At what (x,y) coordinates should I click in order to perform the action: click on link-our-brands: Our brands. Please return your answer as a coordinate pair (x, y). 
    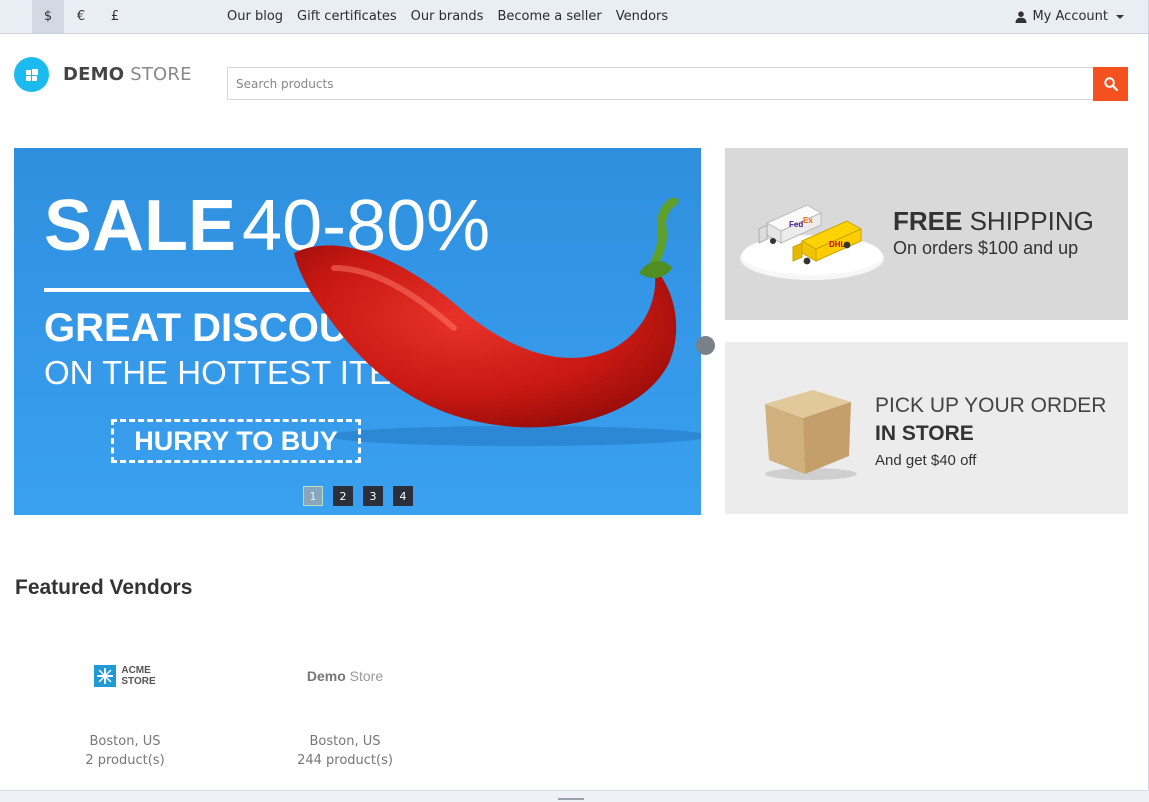
    Looking at the image, I should click on (447, 16).